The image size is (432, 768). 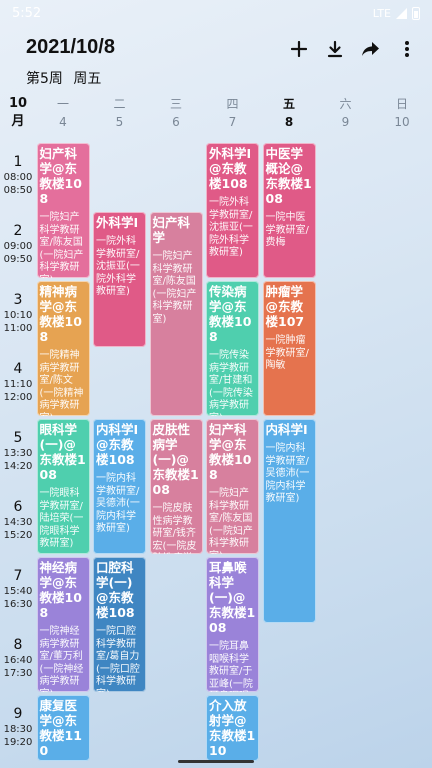 I want to click on course-card: 介入放射学@东教楼110一院介入放射学教研室, so click(x=232, y=728).